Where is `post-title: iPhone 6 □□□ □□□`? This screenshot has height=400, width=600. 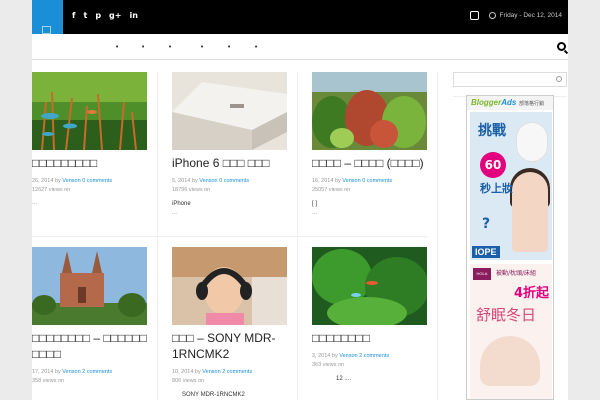 post-title: iPhone 6 □□□ □□□ is located at coordinates (229, 163).